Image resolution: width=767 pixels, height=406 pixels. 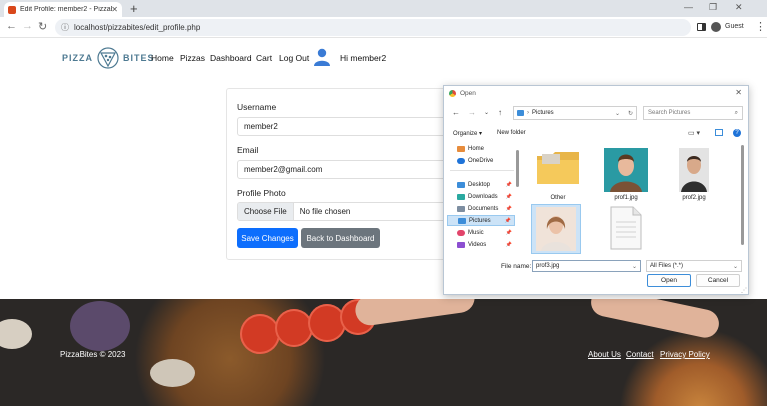 I want to click on sidebar-label: Documents, so click(x=483, y=208).